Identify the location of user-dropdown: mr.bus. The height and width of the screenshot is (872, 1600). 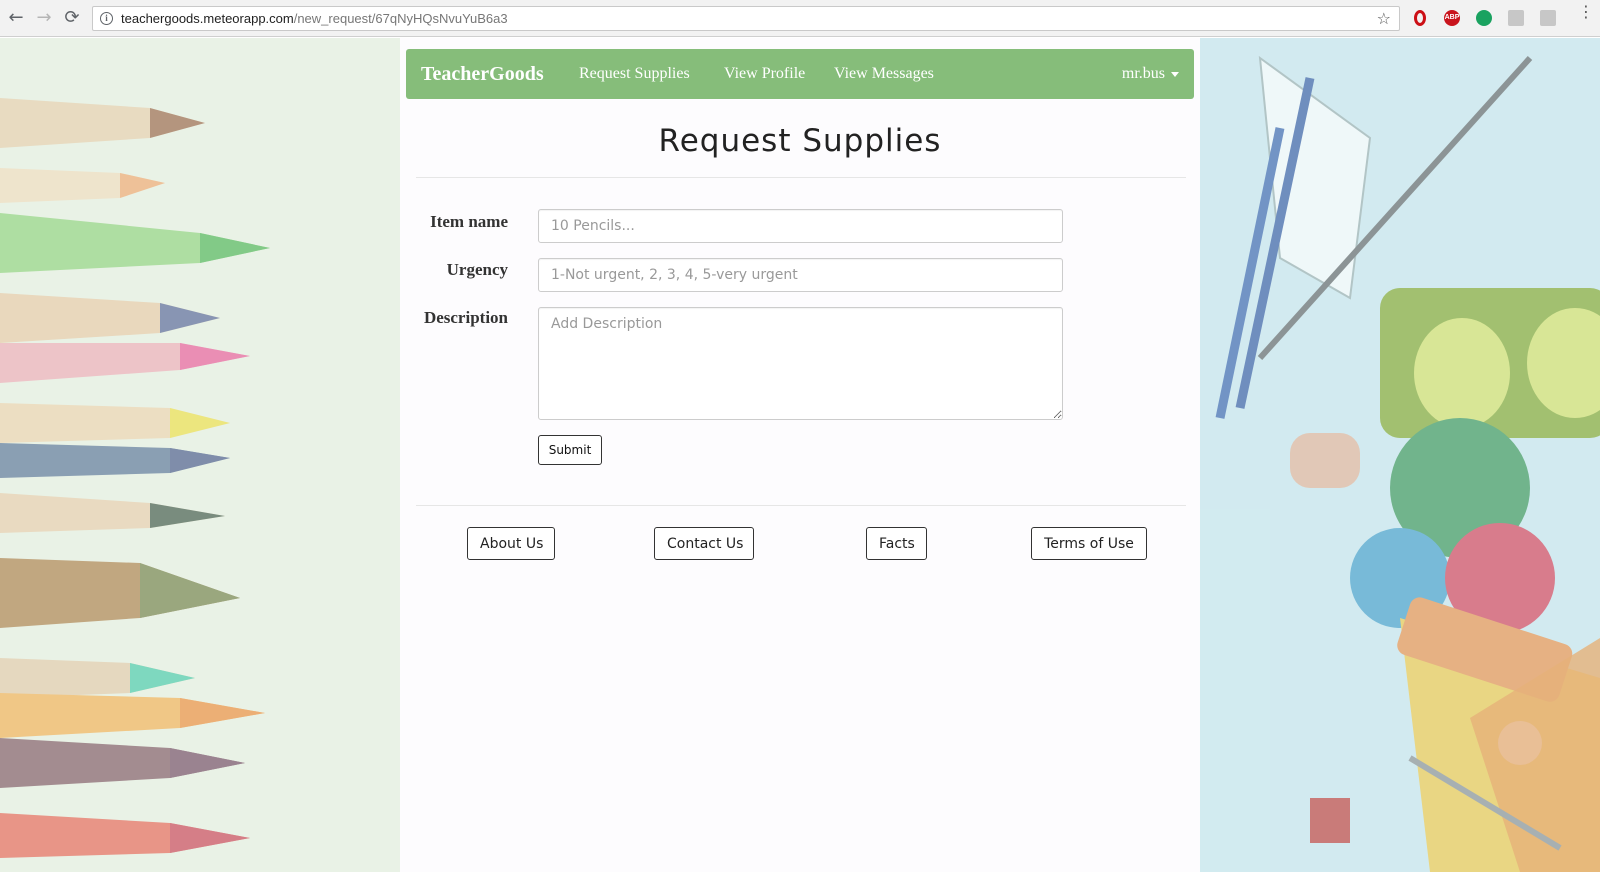
(1150, 74).